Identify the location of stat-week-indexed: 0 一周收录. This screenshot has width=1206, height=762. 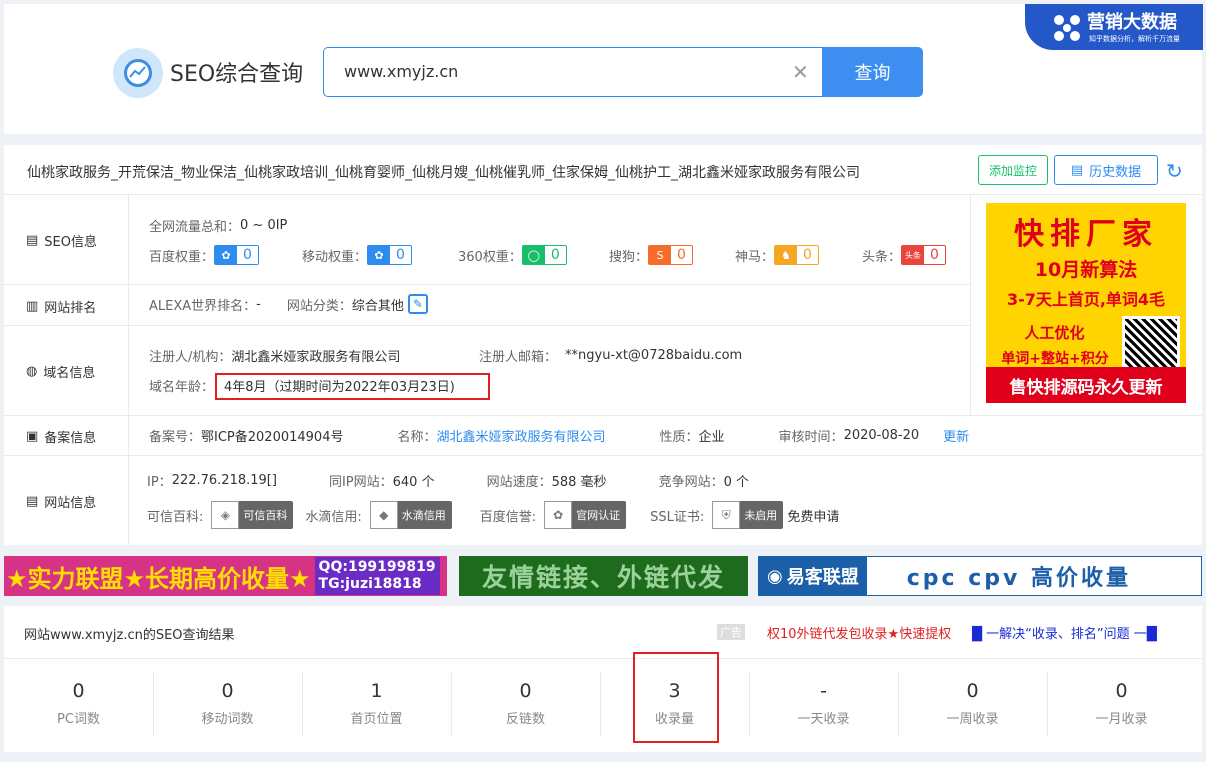
(972, 705).